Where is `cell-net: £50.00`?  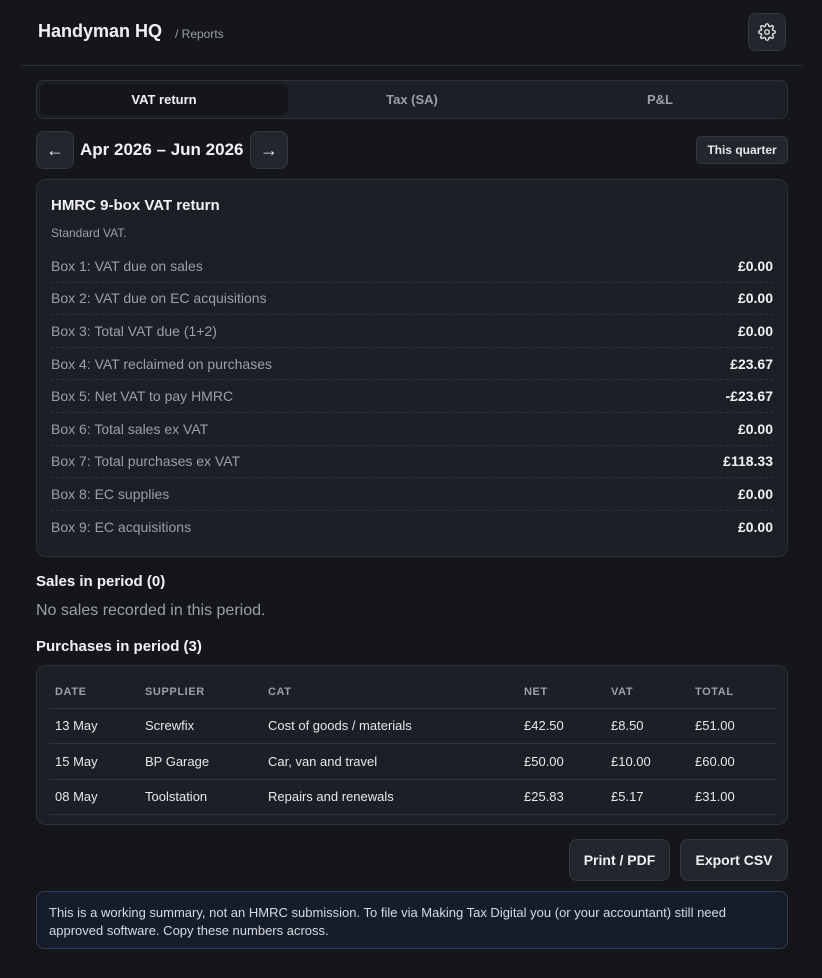 cell-net: £50.00 is located at coordinates (561, 761).